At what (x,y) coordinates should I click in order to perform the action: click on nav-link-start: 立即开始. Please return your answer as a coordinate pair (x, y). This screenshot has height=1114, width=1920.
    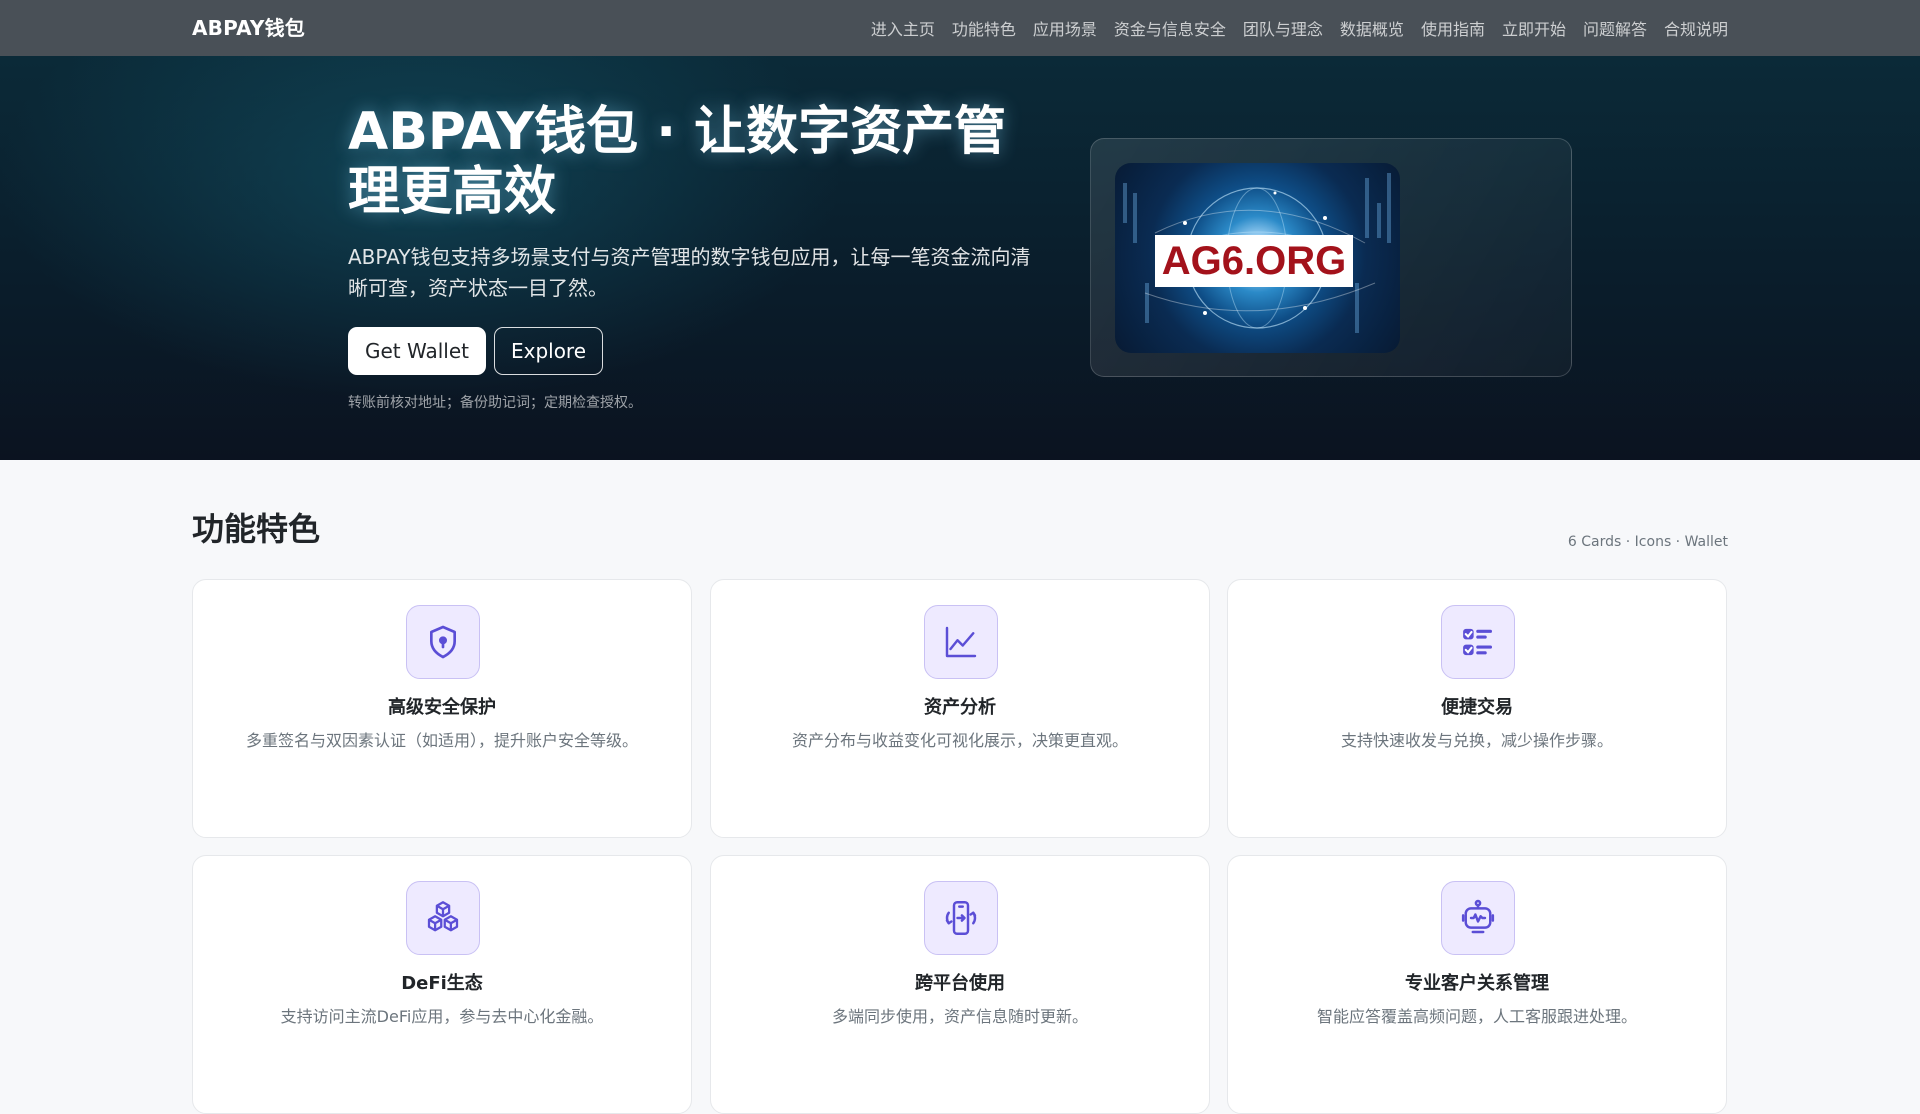
    Looking at the image, I should click on (1534, 28).